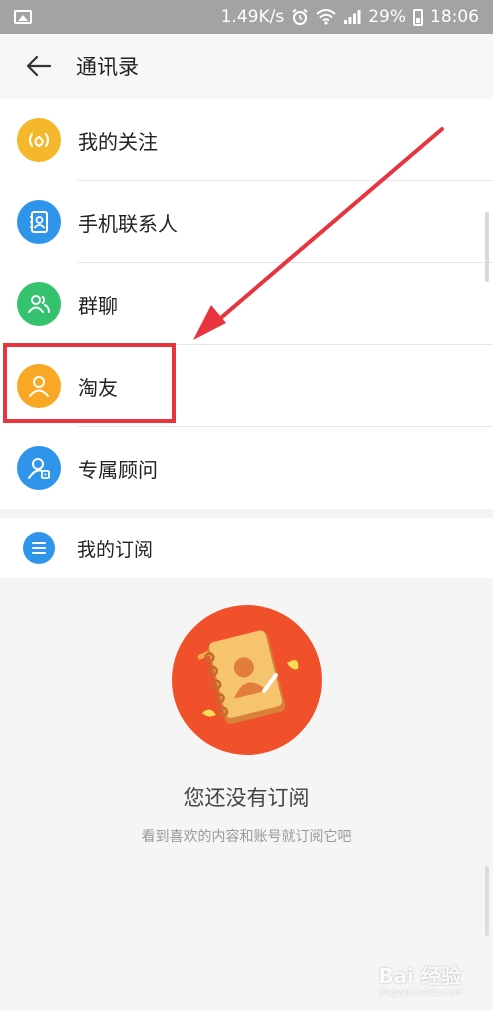  I want to click on battery-percent: 29%, so click(387, 17).